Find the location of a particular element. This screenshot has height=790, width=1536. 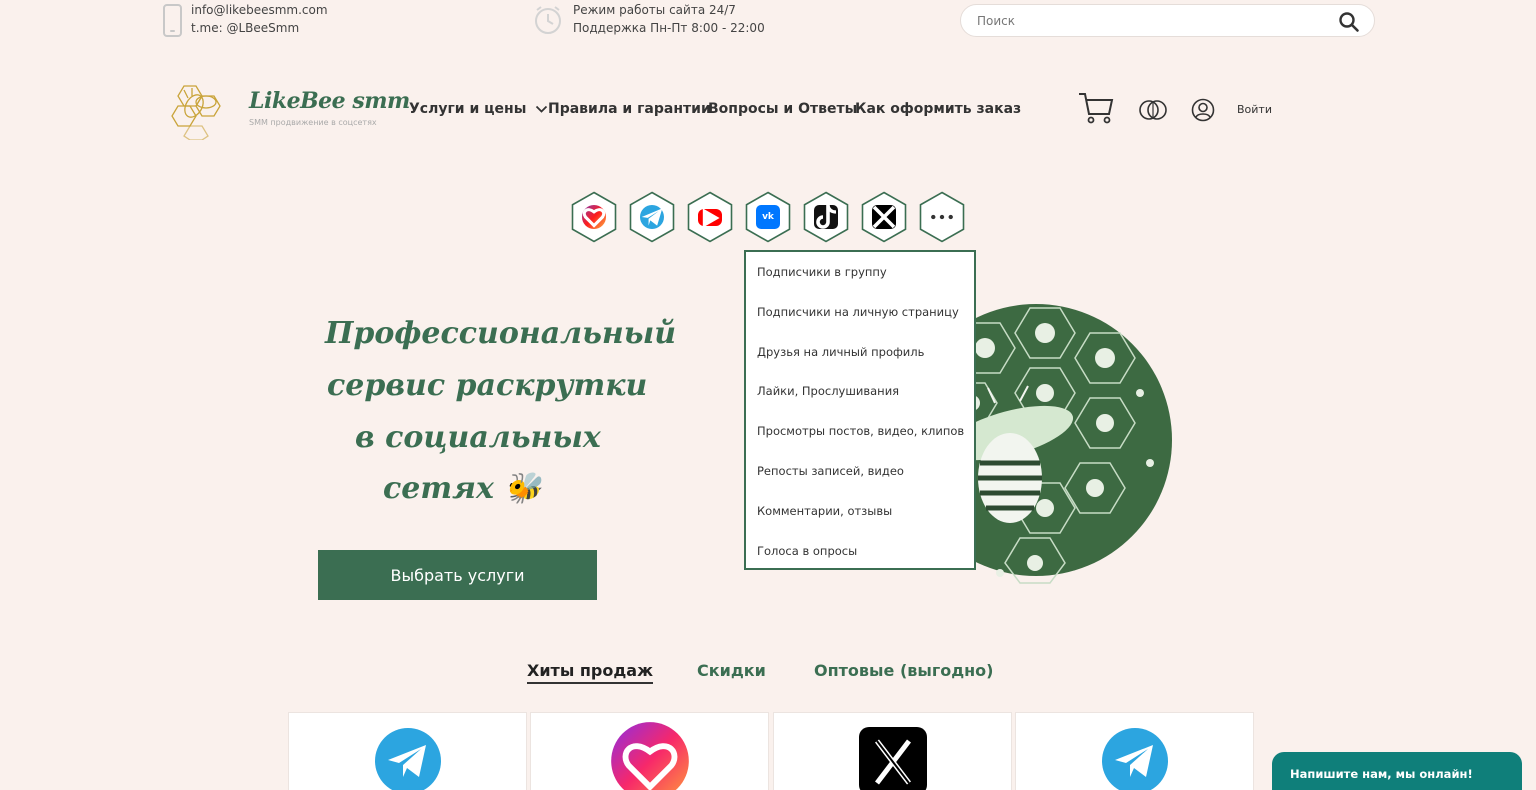

search-icon is located at coordinates (1349, 22).